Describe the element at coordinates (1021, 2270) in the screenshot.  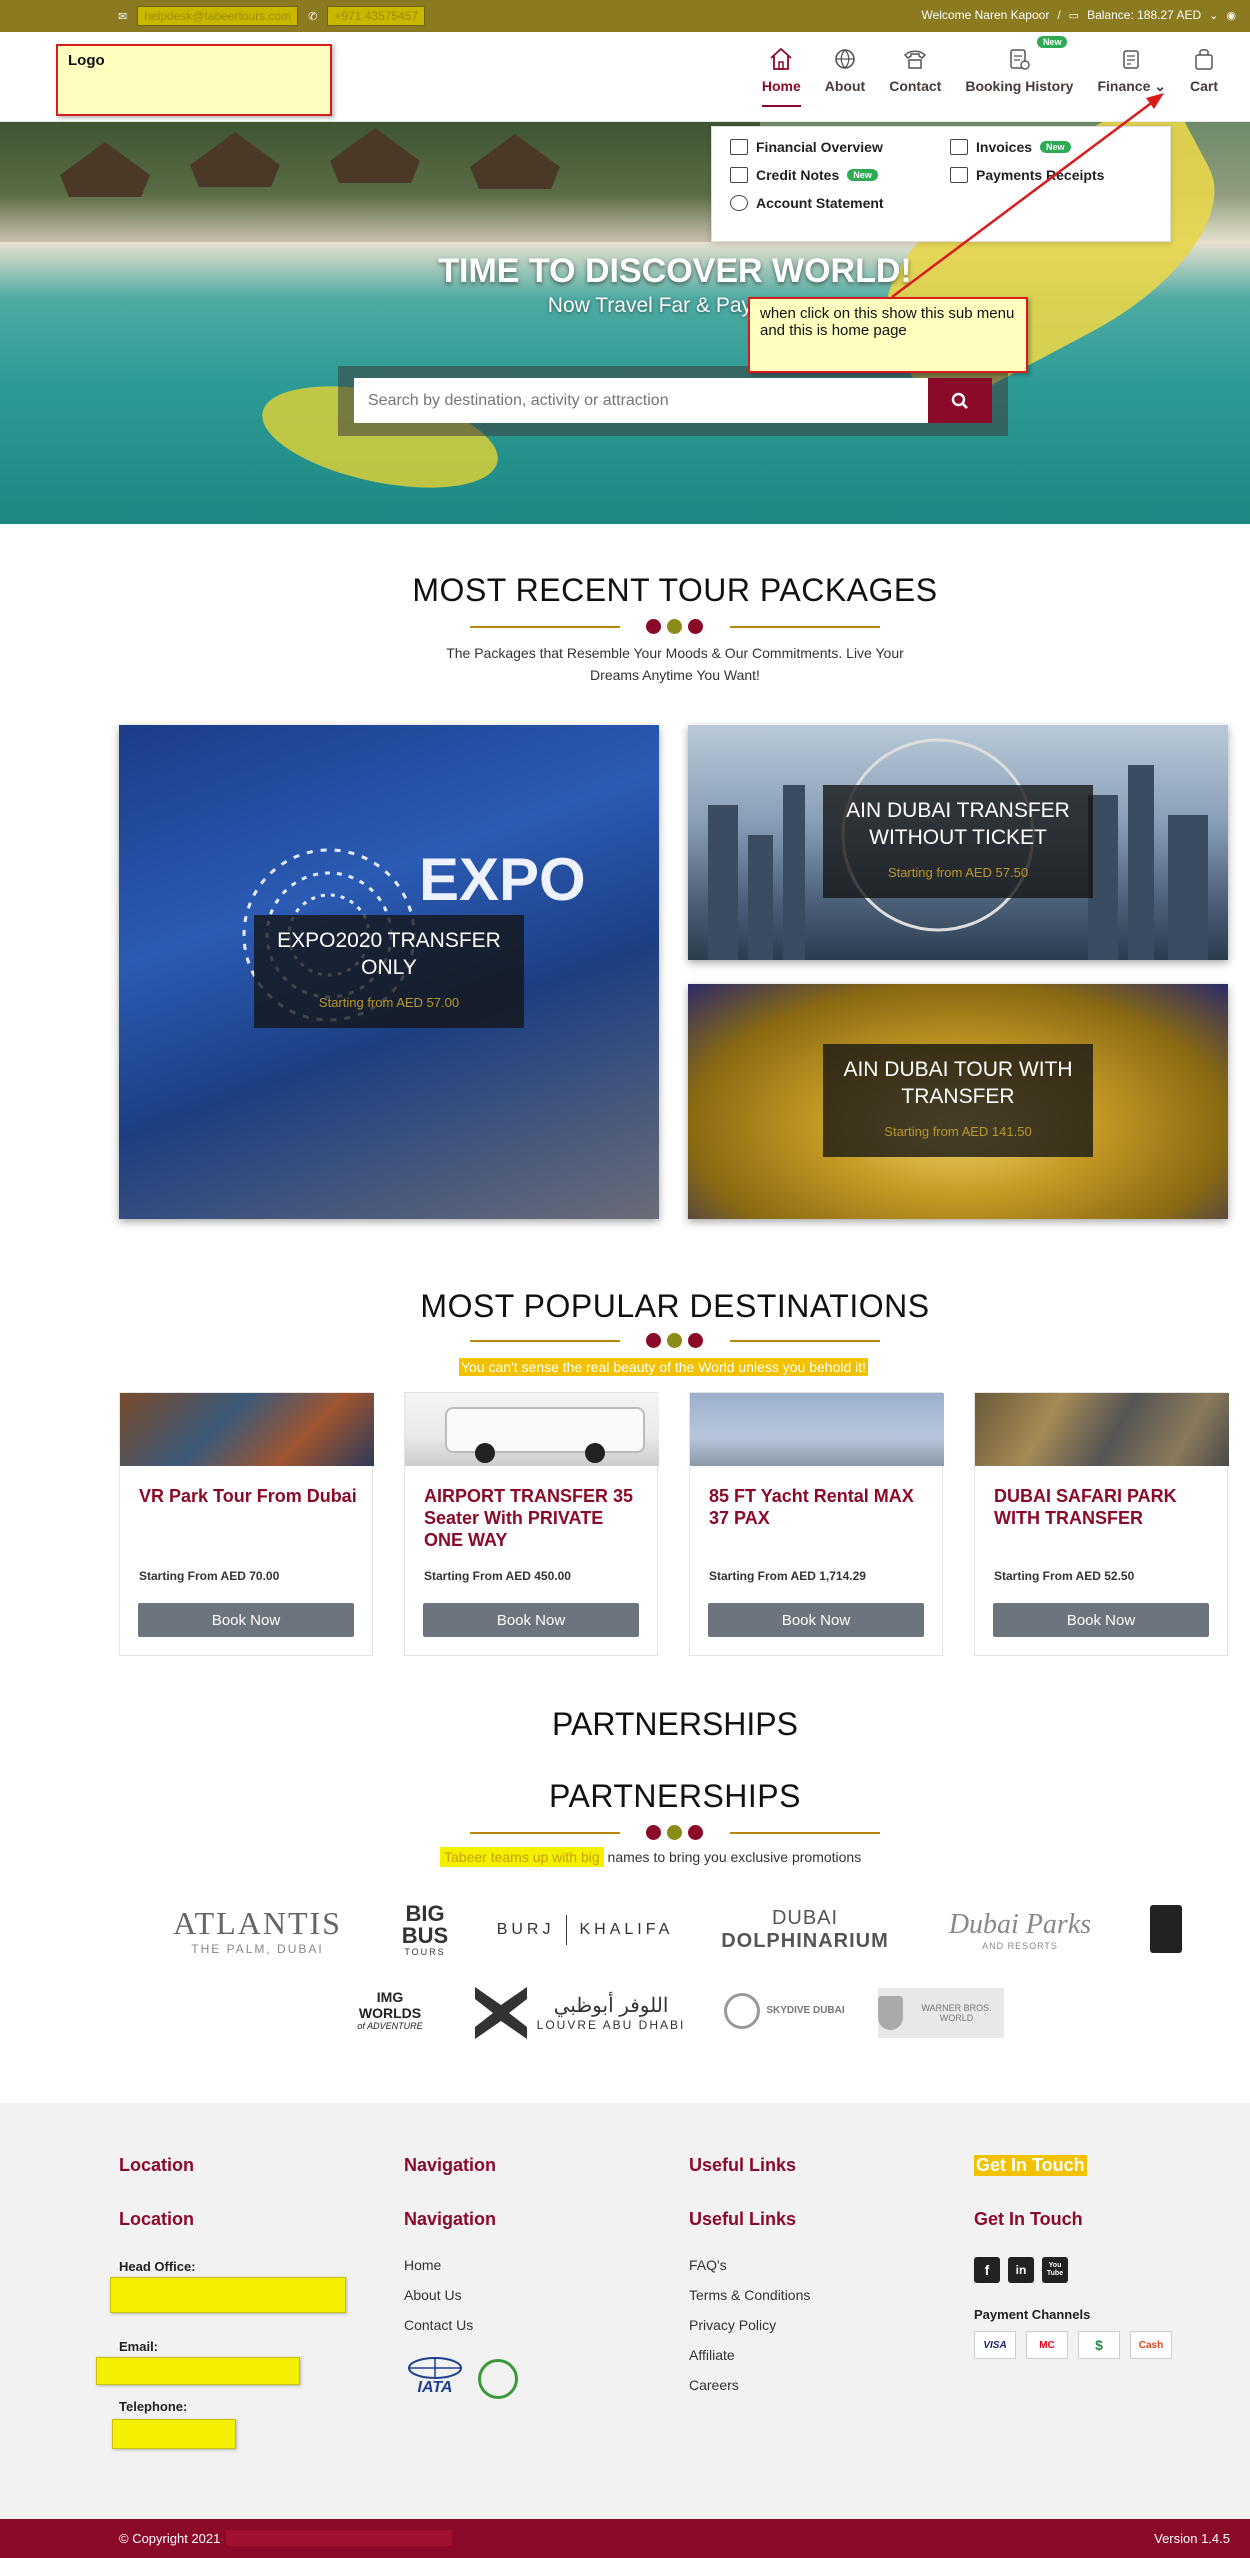
I see `linkedin-icon: in` at that location.